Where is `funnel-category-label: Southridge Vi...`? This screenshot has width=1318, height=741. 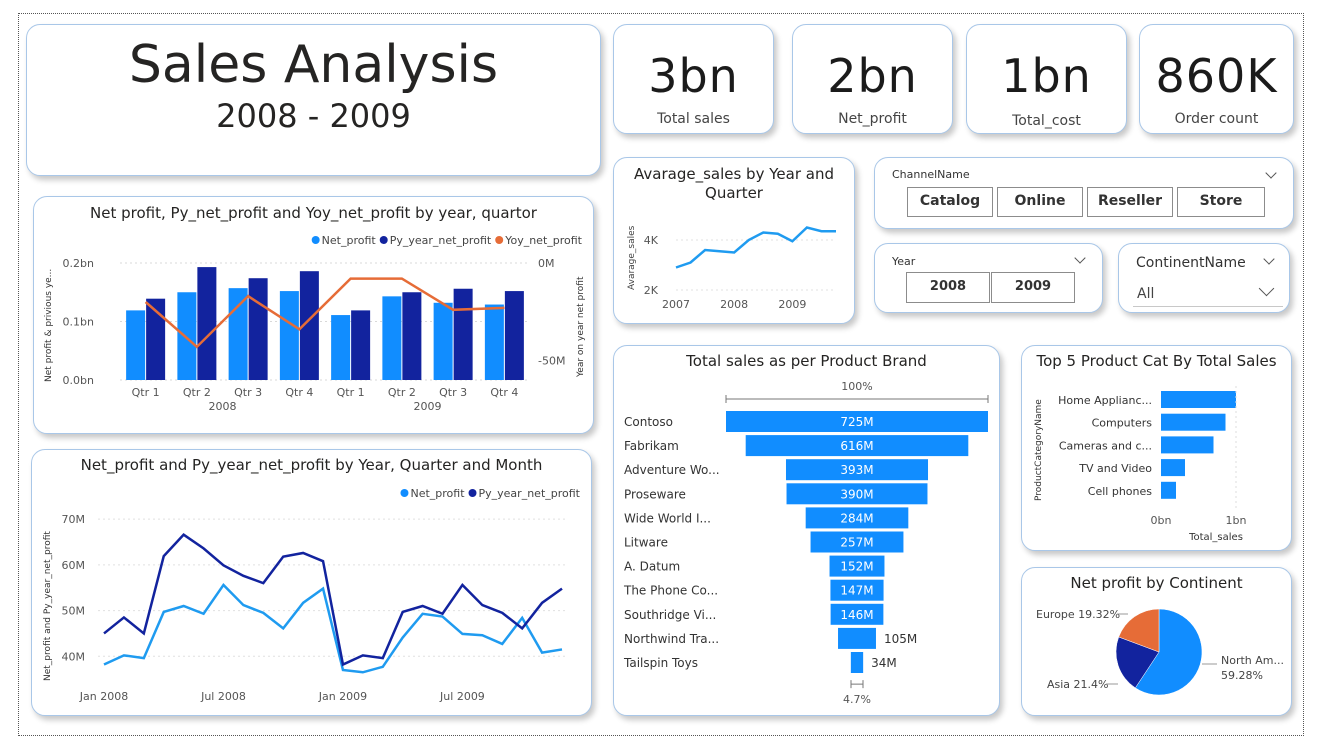 funnel-category-label: Southridge Vi... is located at coordinates (670, 615).